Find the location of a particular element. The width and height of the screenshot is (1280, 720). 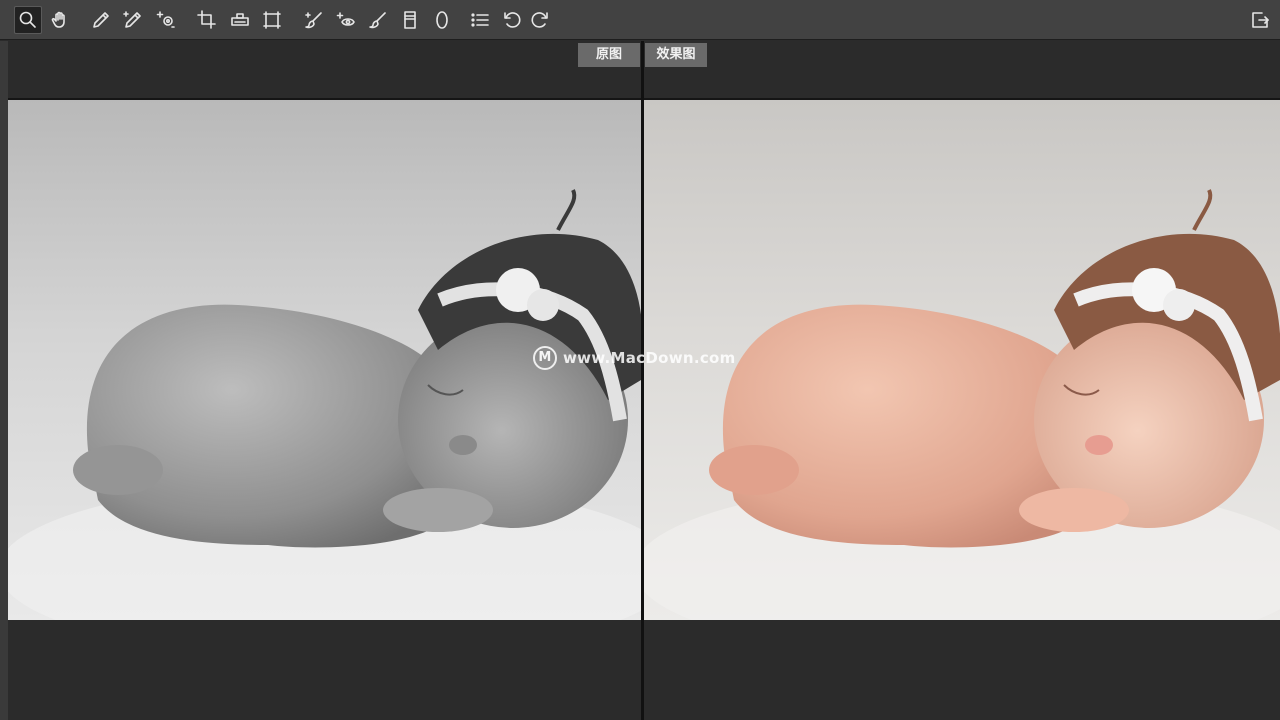

magnifier-icon is located at coordinates (27, 19).